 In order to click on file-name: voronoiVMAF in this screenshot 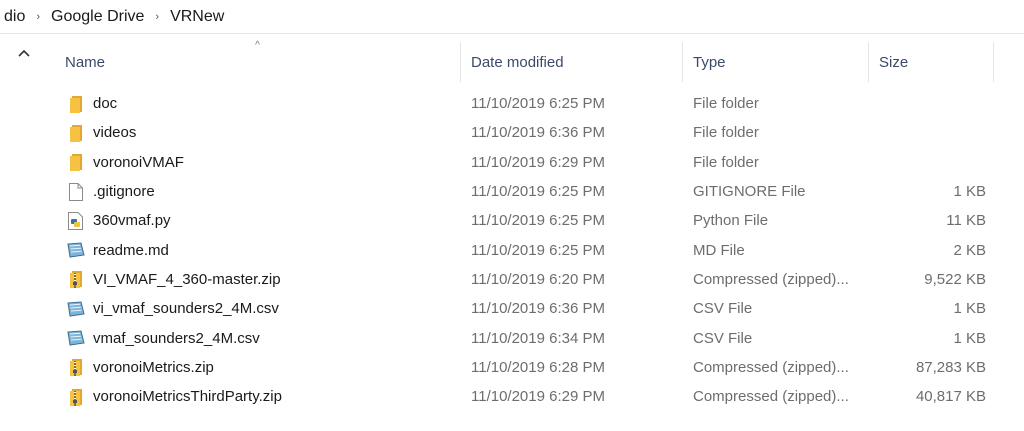, I will do `click(138, 162)`.